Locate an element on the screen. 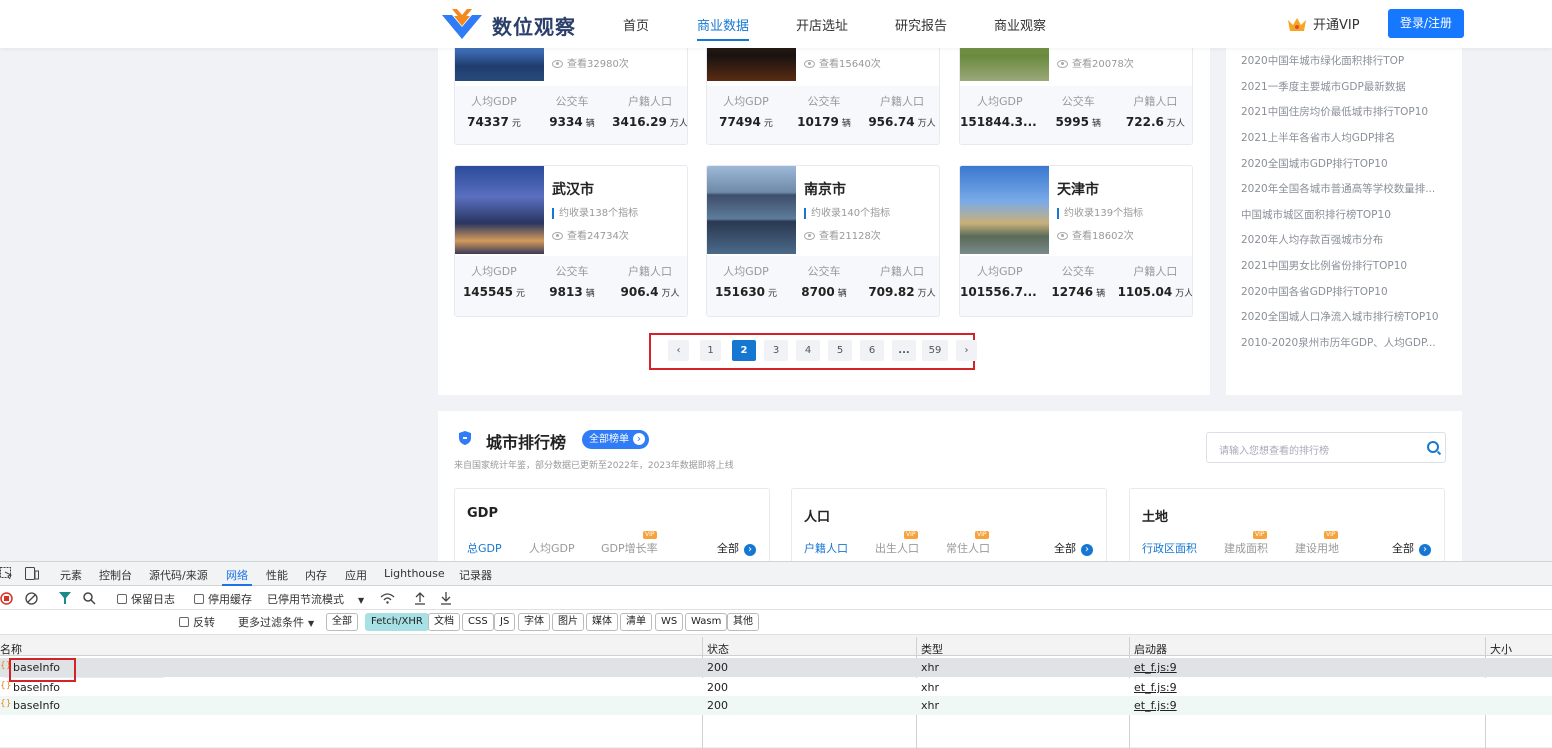 This screenshot has height=748, width=1552. ranking-tab: 总GDP is located at coordinates (484, 548).